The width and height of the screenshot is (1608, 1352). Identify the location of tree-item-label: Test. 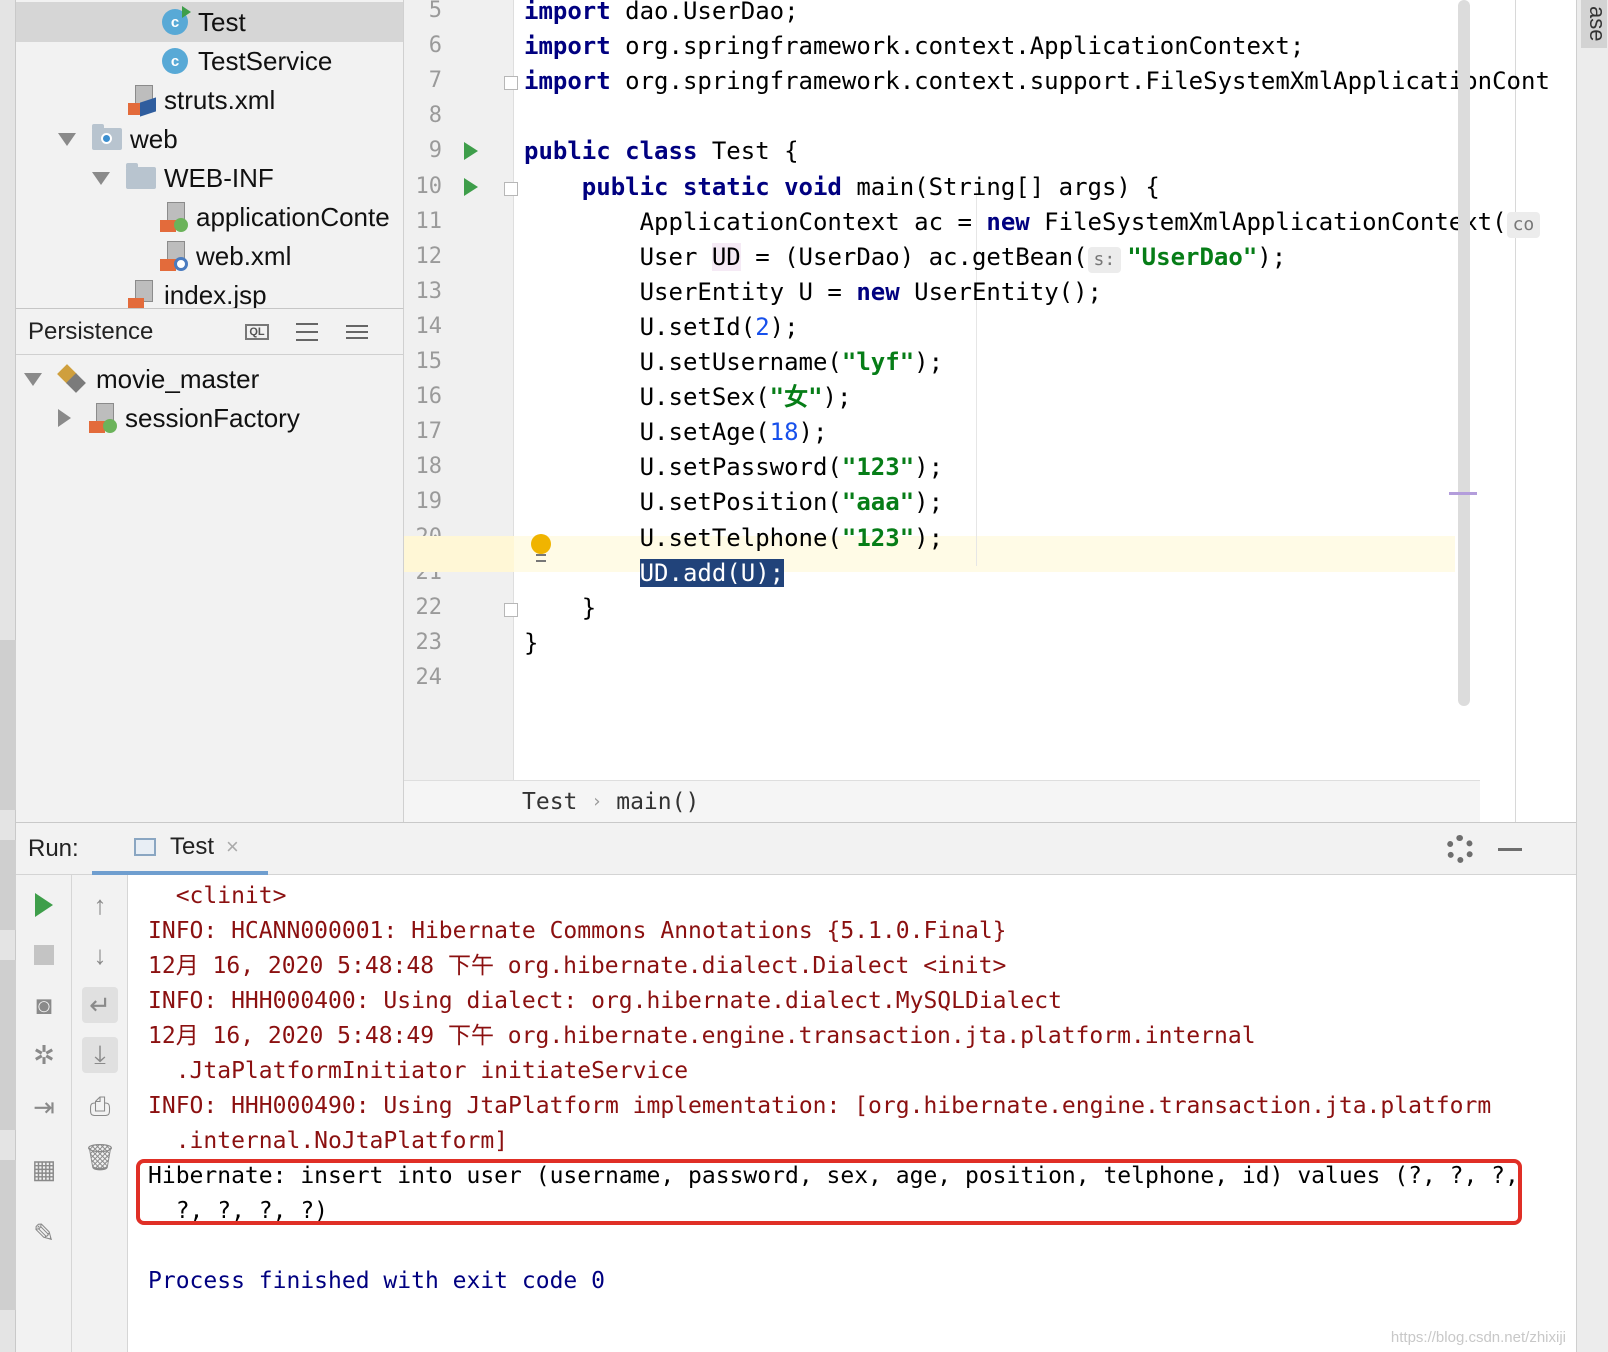
(222, 21).